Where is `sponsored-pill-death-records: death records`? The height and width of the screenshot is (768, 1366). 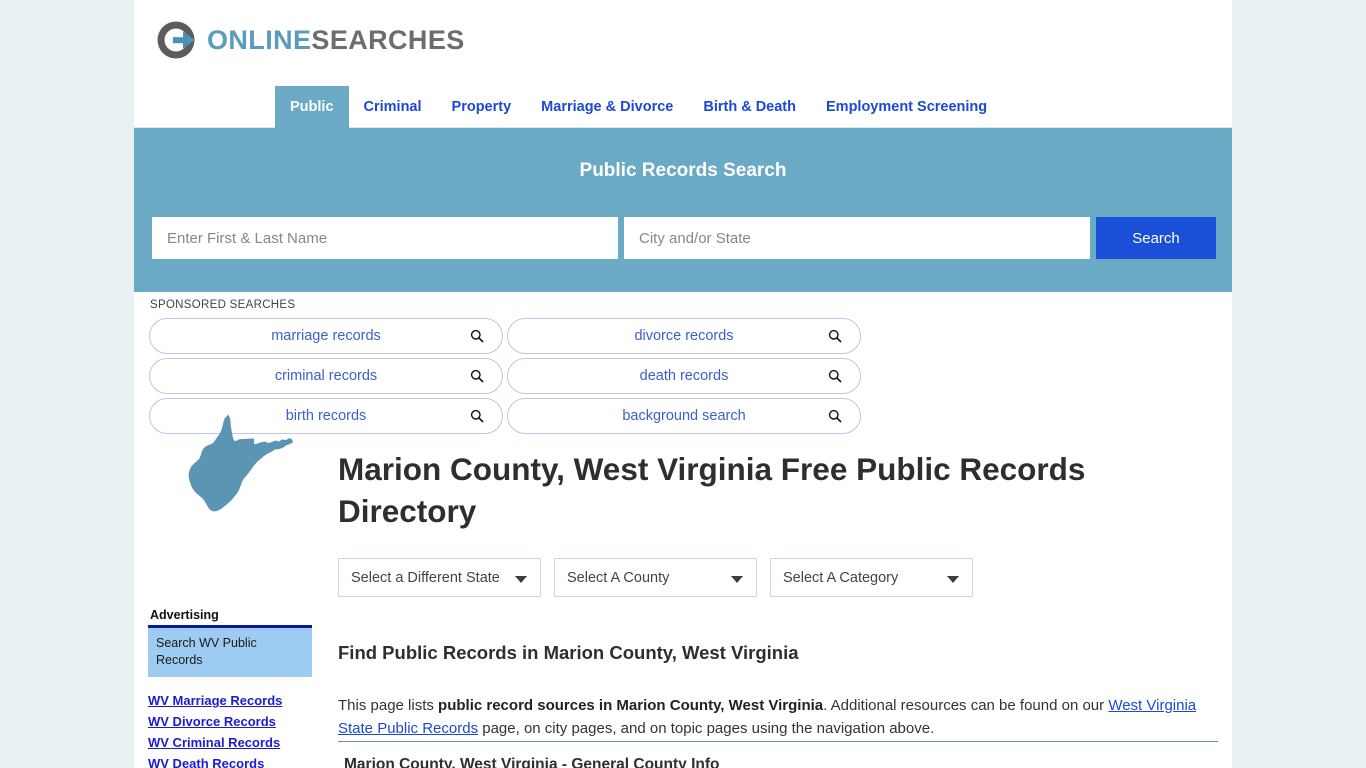 sponsored-pill-death-records: death records is located at coordinates (684, 376).